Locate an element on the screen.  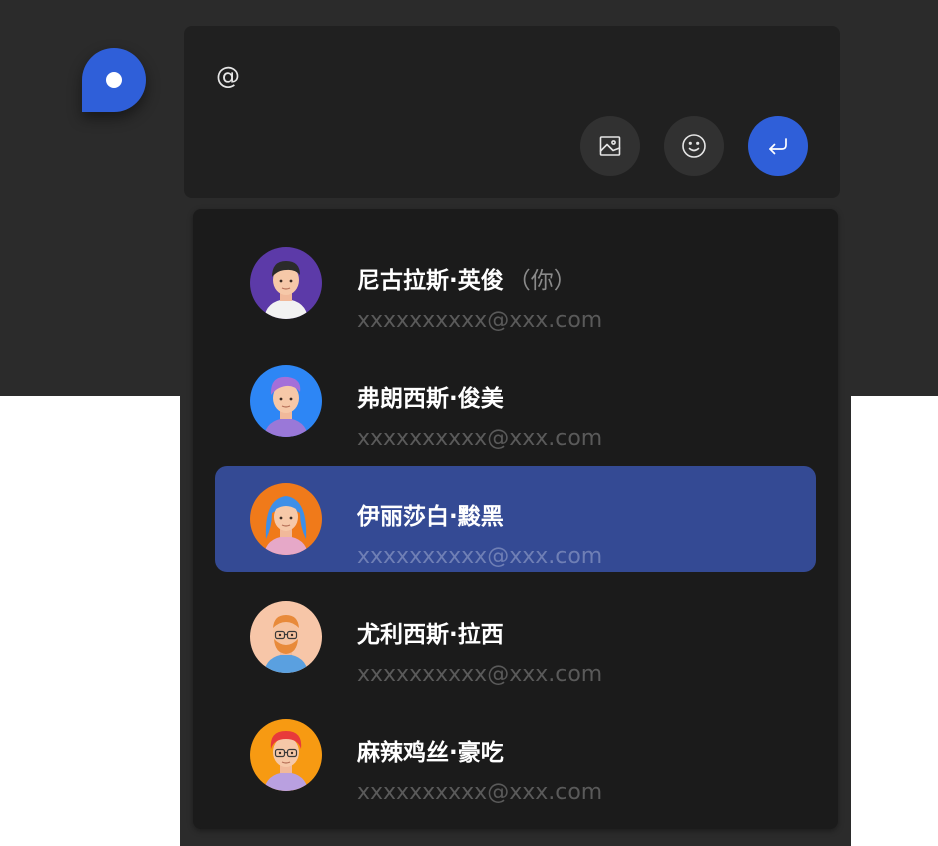
mention-item: 麻辣鸡丝·豪吃 xxxxxxxxxx@xxx.com is located at coordinates (515, 755).